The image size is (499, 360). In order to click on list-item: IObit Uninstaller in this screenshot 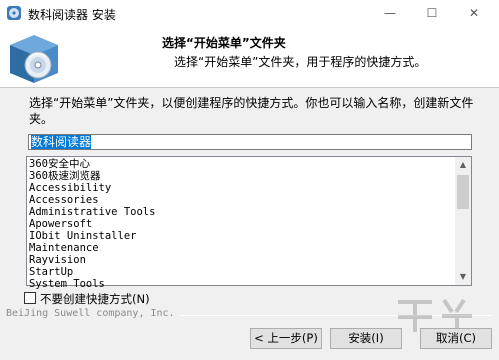, I will do `click(241, 236)`.